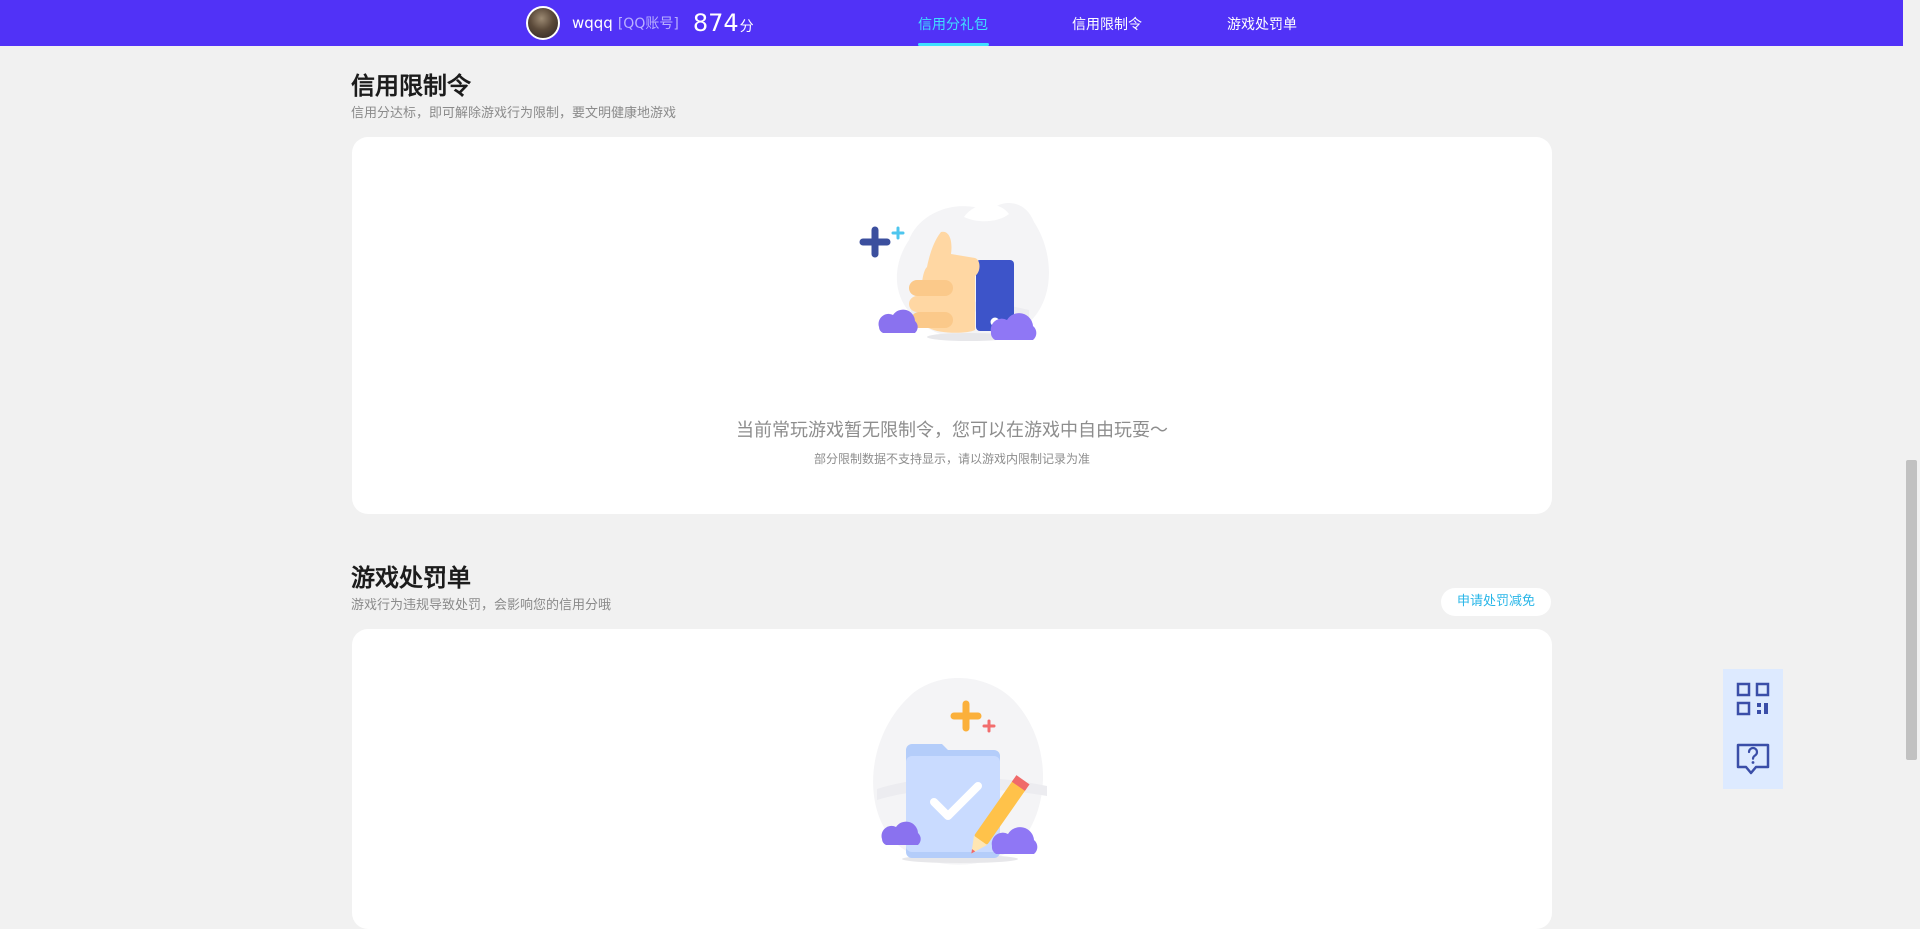 The height and width of the screenshot is (929, 1920). What do you see at coordinates (514, 113) in the screenshot?
I see `restriction-section-subtitle: 信用分达标，即可解除游戏行为限制，要文明健康地游戏` at bounding box center [514, 113].